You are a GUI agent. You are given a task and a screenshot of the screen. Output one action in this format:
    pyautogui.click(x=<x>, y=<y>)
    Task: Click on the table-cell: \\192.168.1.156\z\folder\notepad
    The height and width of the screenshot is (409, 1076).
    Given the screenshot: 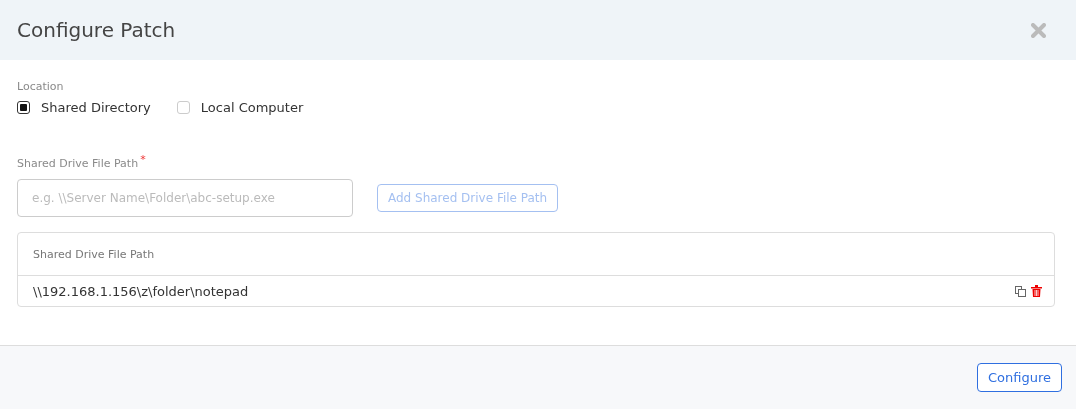 What is the action you would take?
    pyautogui.click(x=141, y=291)
    